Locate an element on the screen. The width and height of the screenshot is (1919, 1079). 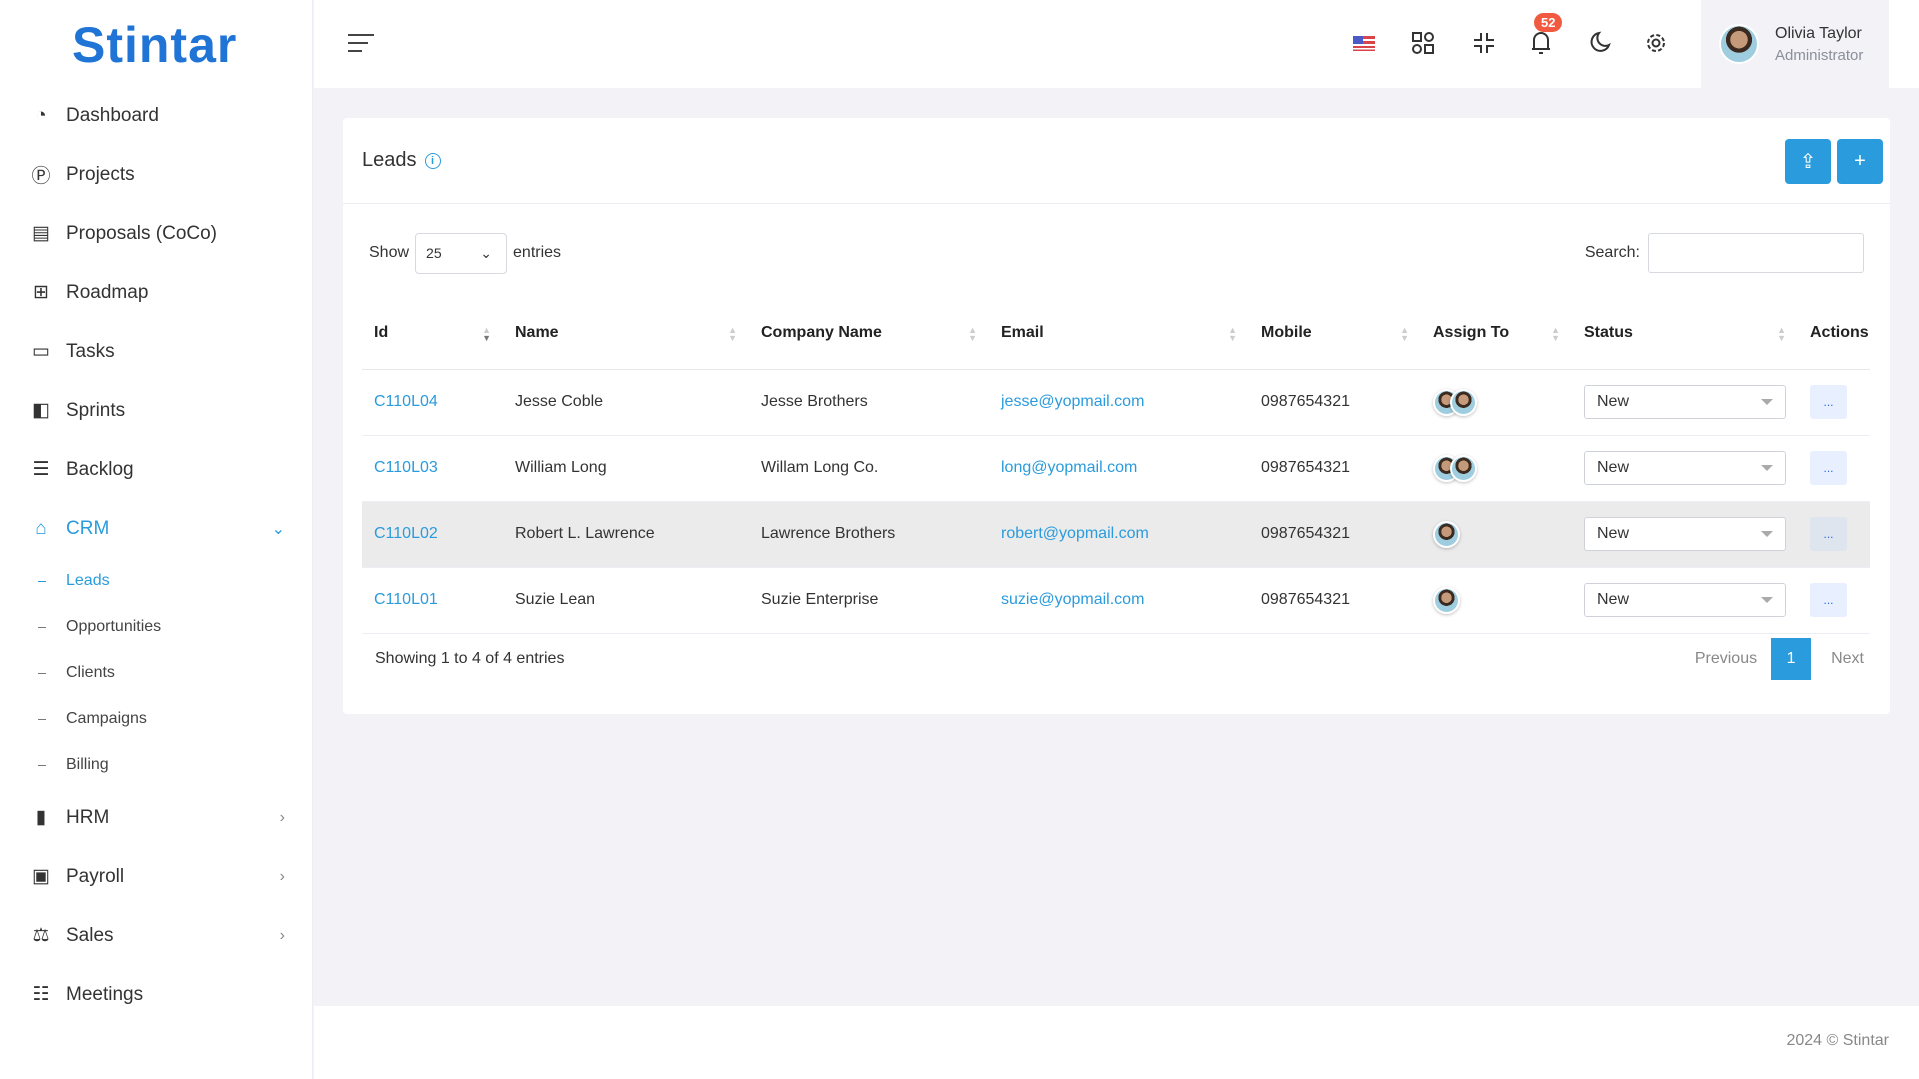
entries-label: entries is located at coordinates (537, 252).